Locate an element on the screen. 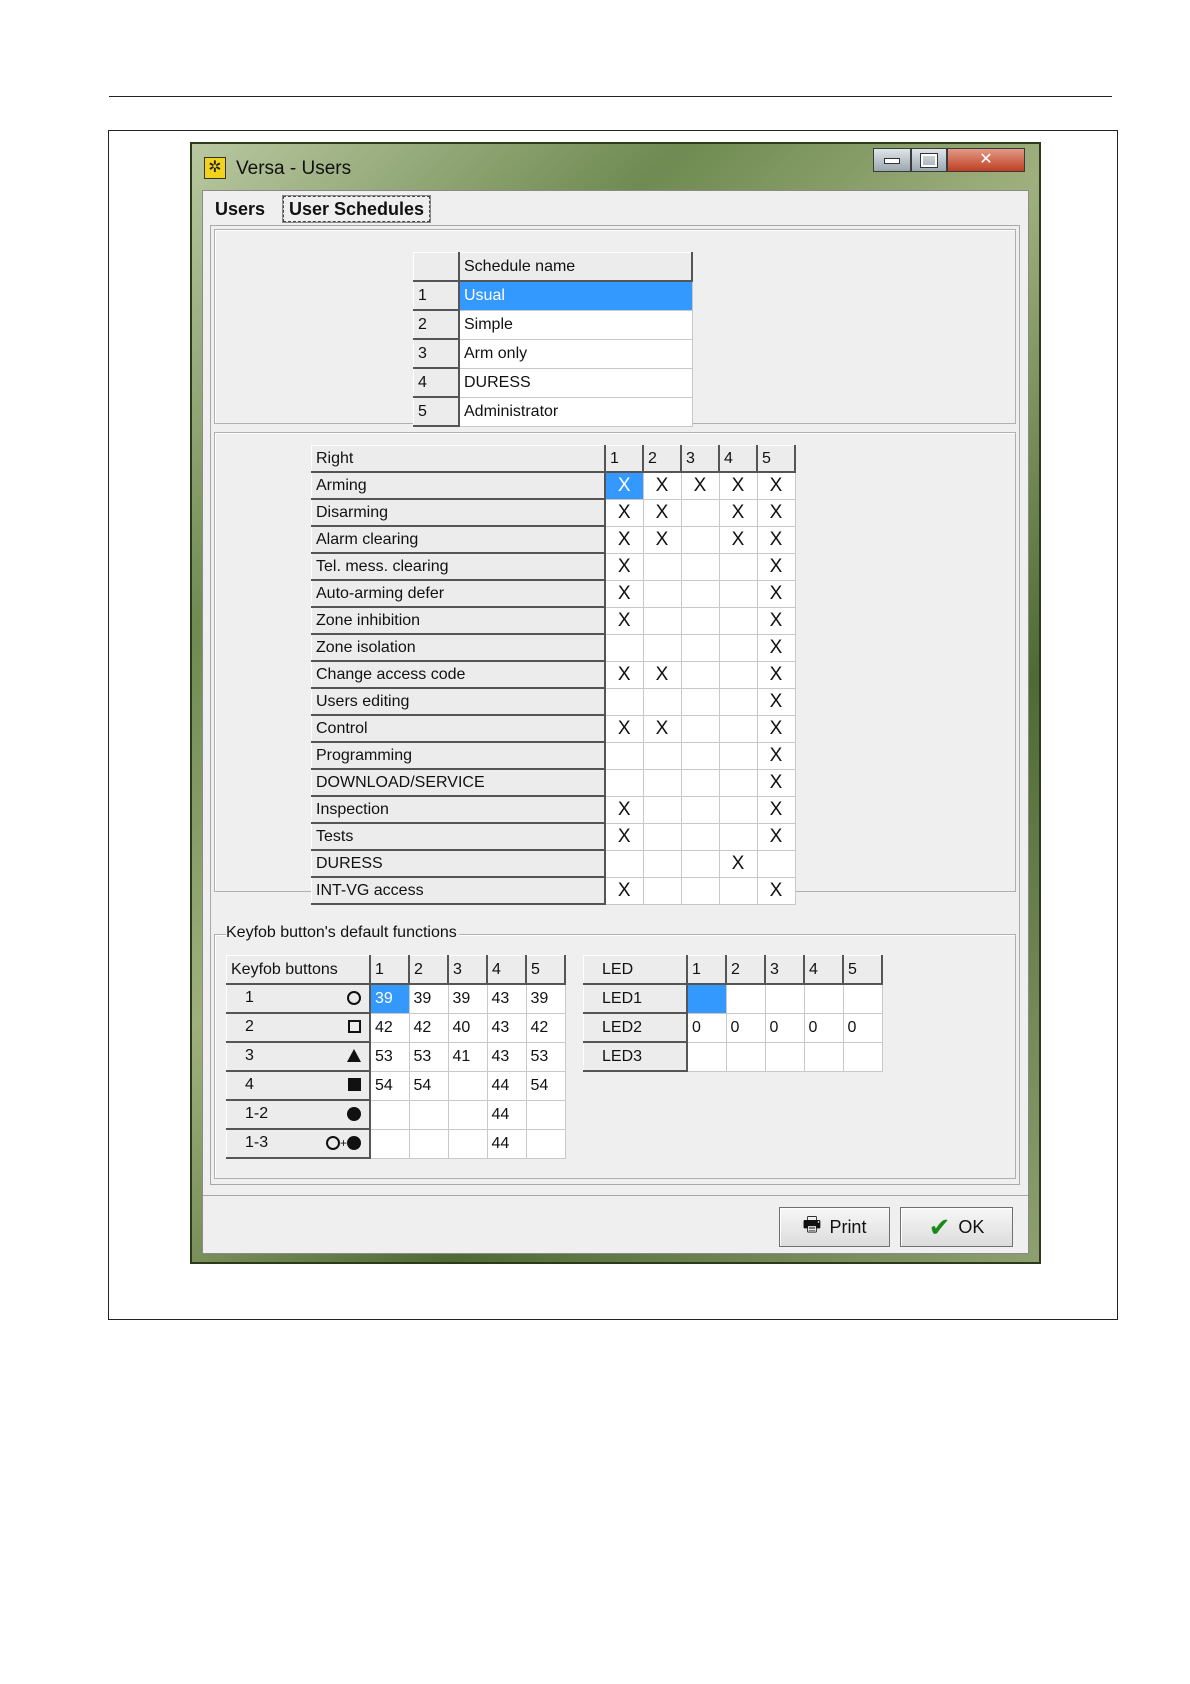 The image size is (1190, 1684). schedule-name-cell: DURESS is located at coordinates (575, 382).